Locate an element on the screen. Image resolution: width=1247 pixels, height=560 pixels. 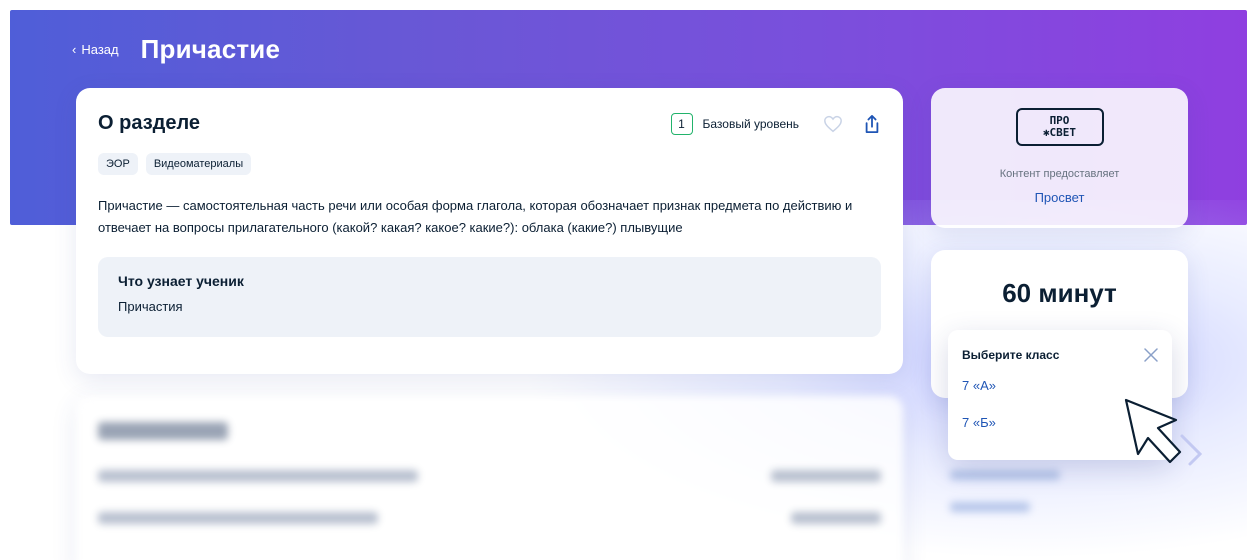
about-header: О разделе 1 Базовый уровень is located at coordinates (489, 123).